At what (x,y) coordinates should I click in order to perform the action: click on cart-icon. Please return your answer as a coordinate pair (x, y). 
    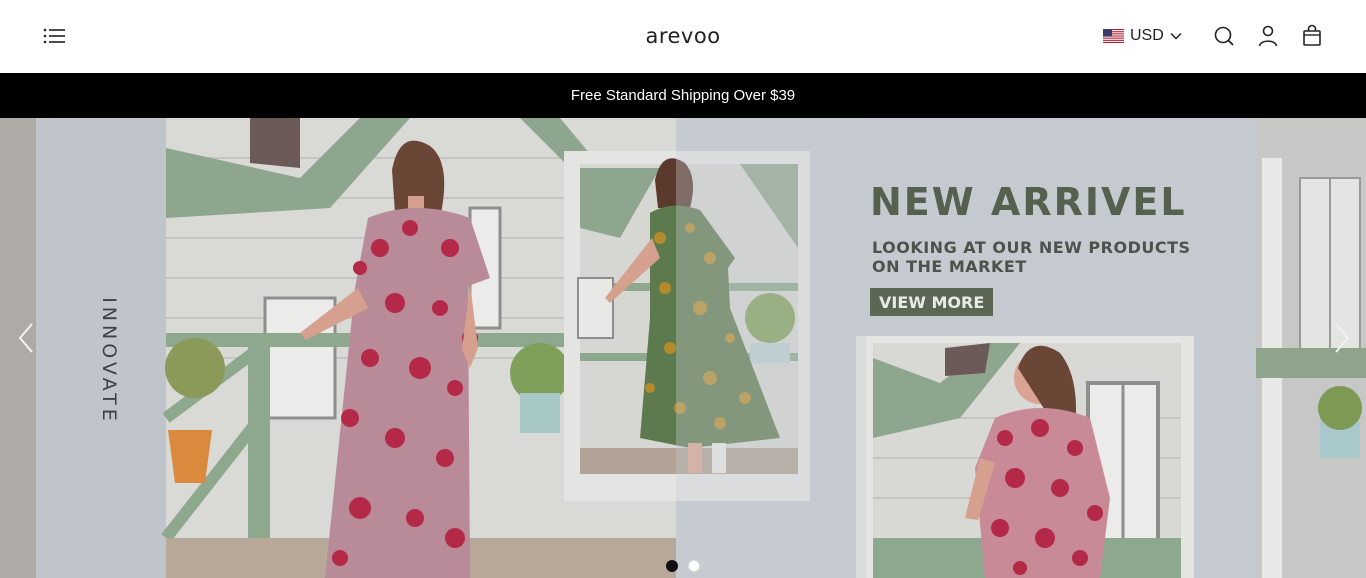
    Looking at the image, I should click on (1312, 36).